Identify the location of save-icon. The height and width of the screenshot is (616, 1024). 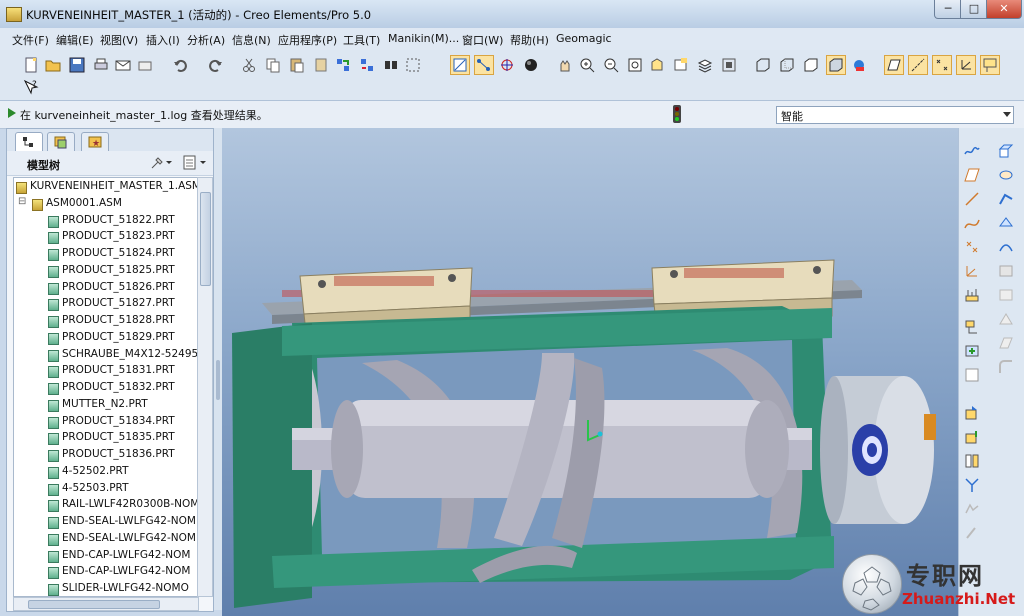
(77, 65).